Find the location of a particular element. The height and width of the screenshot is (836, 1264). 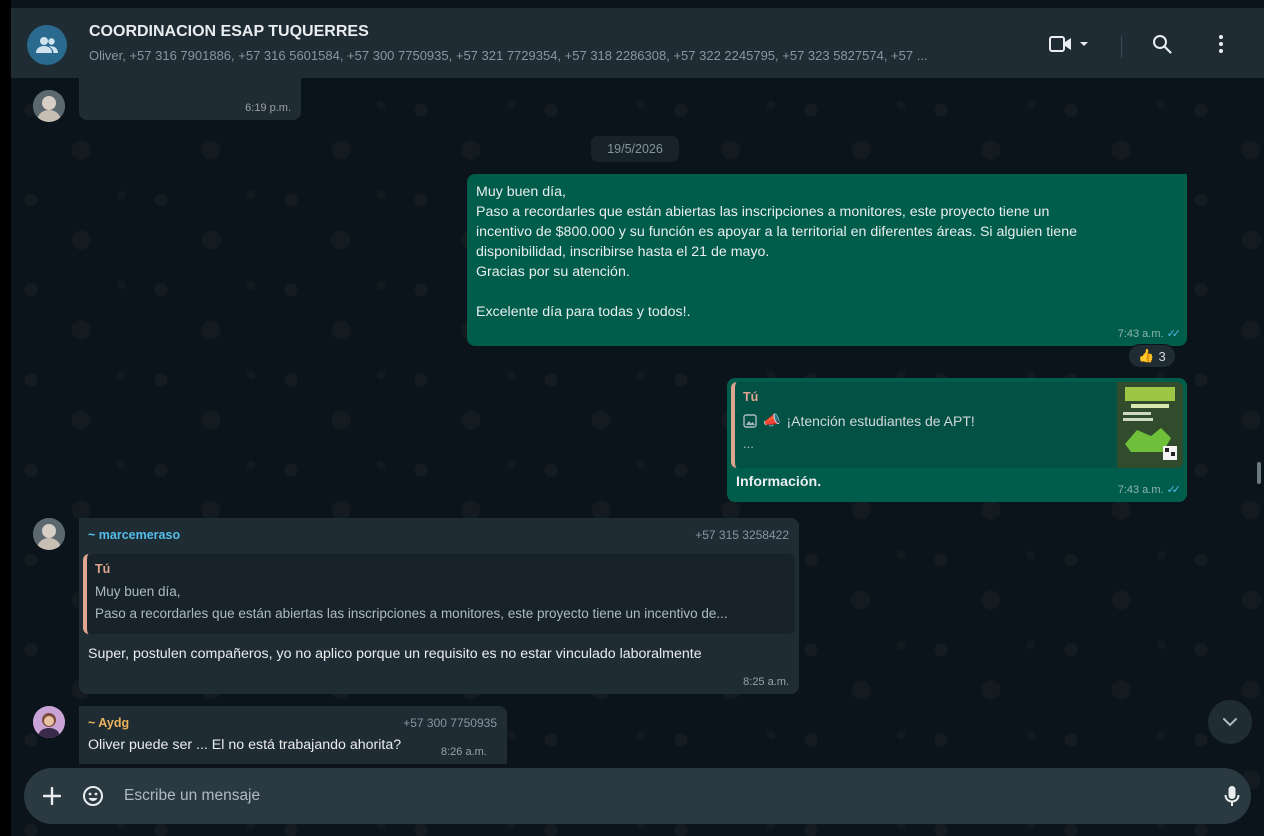

image-icon is located at coordinates (750, 420).